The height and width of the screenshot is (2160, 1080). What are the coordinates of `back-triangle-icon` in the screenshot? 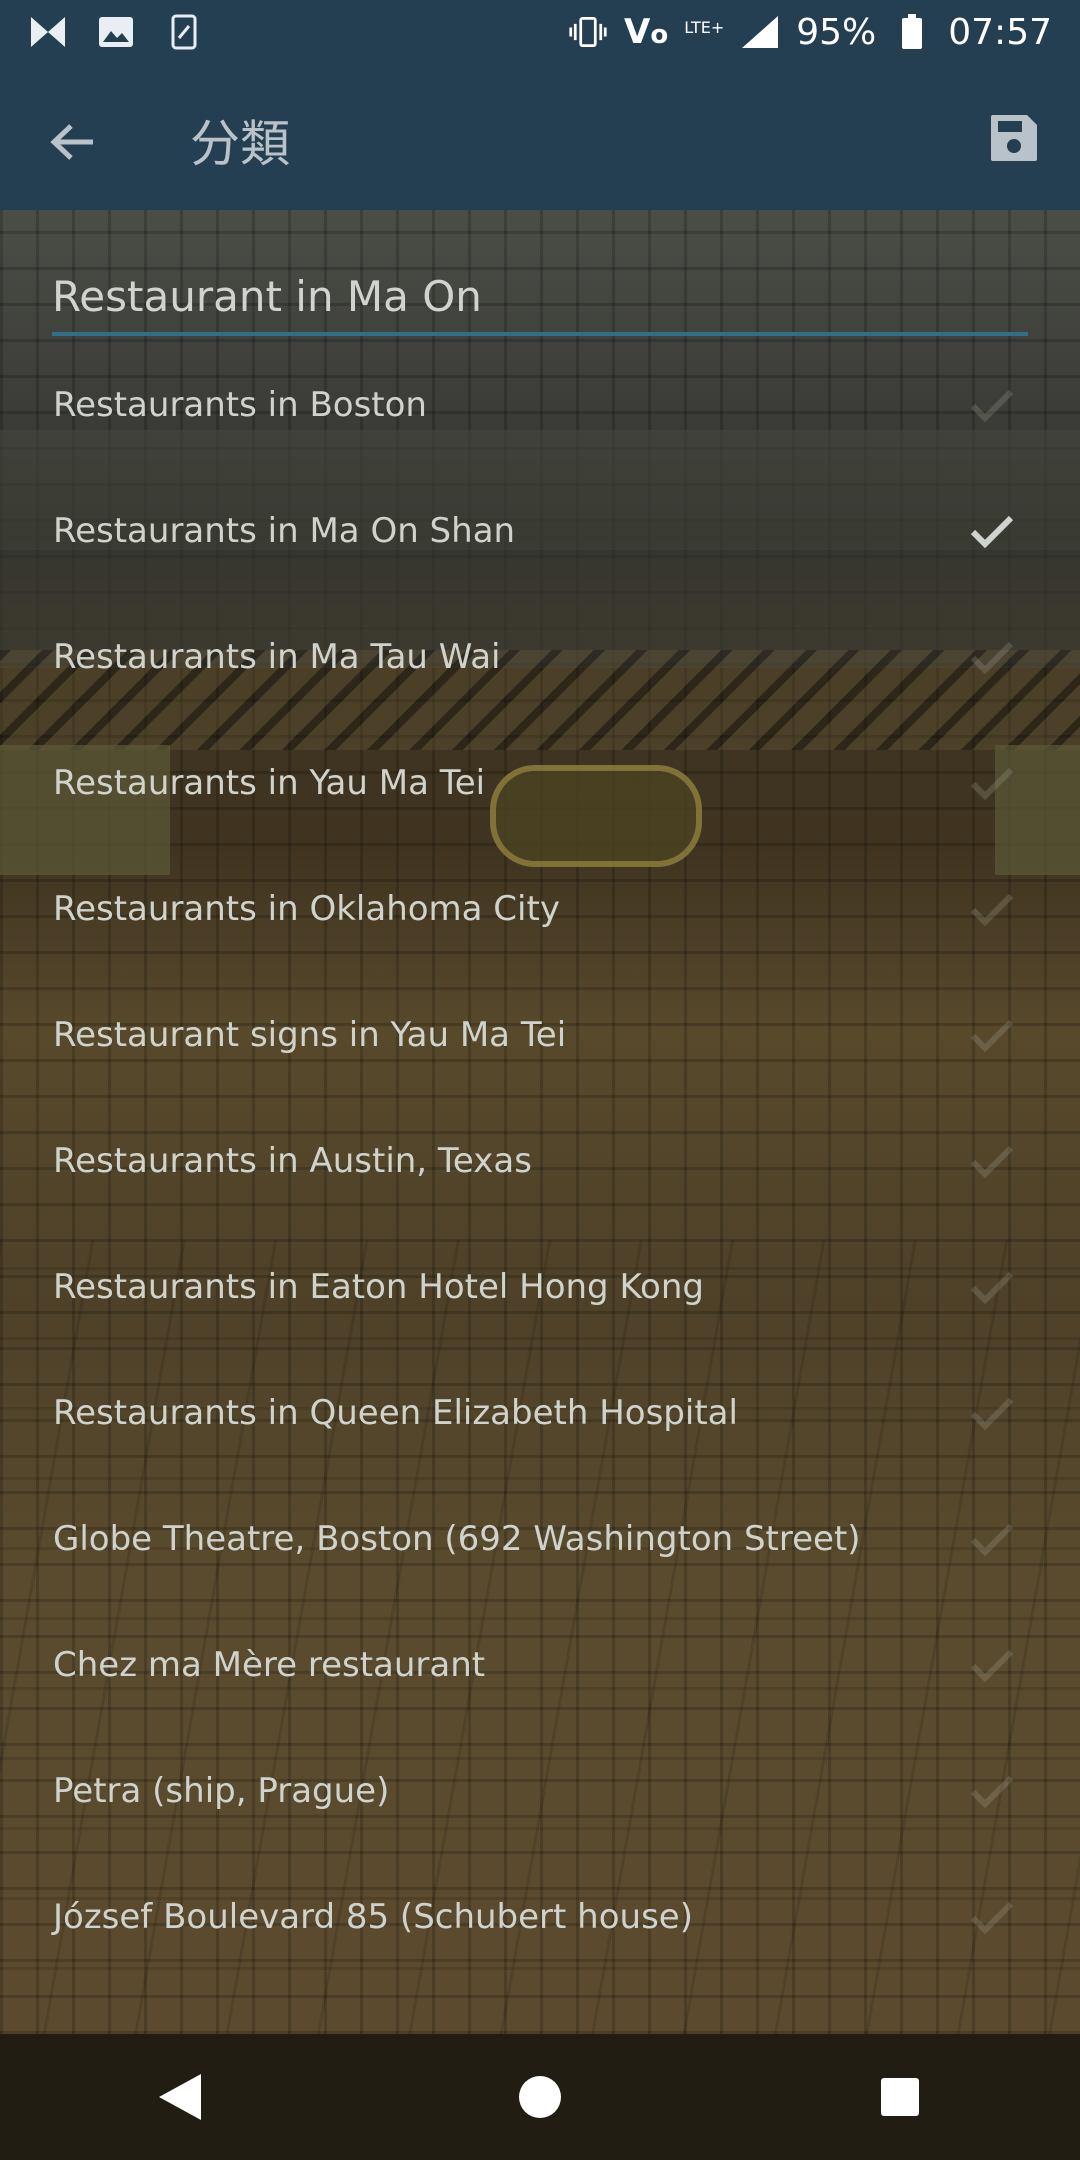 It's located at (180, 2097).